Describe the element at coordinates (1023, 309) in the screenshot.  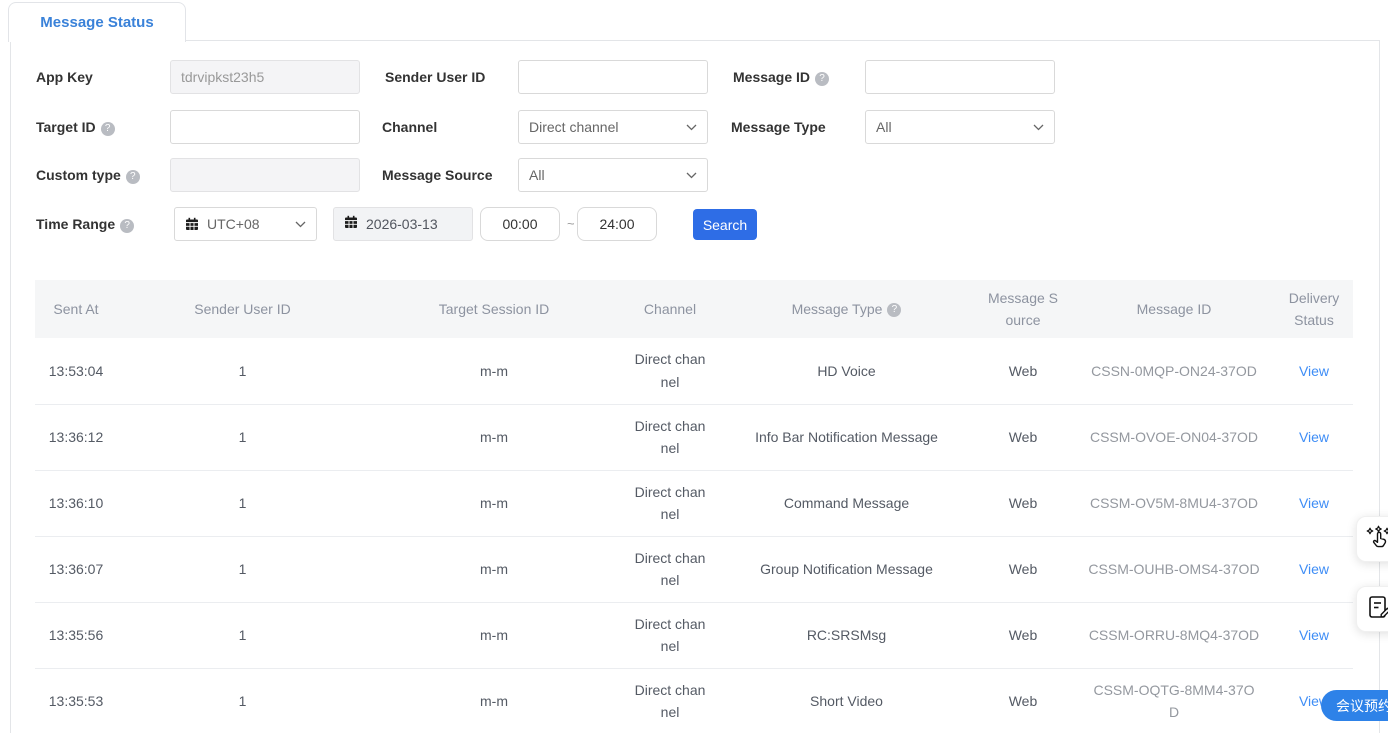
I see `col-message-source: Message Source` at that location.